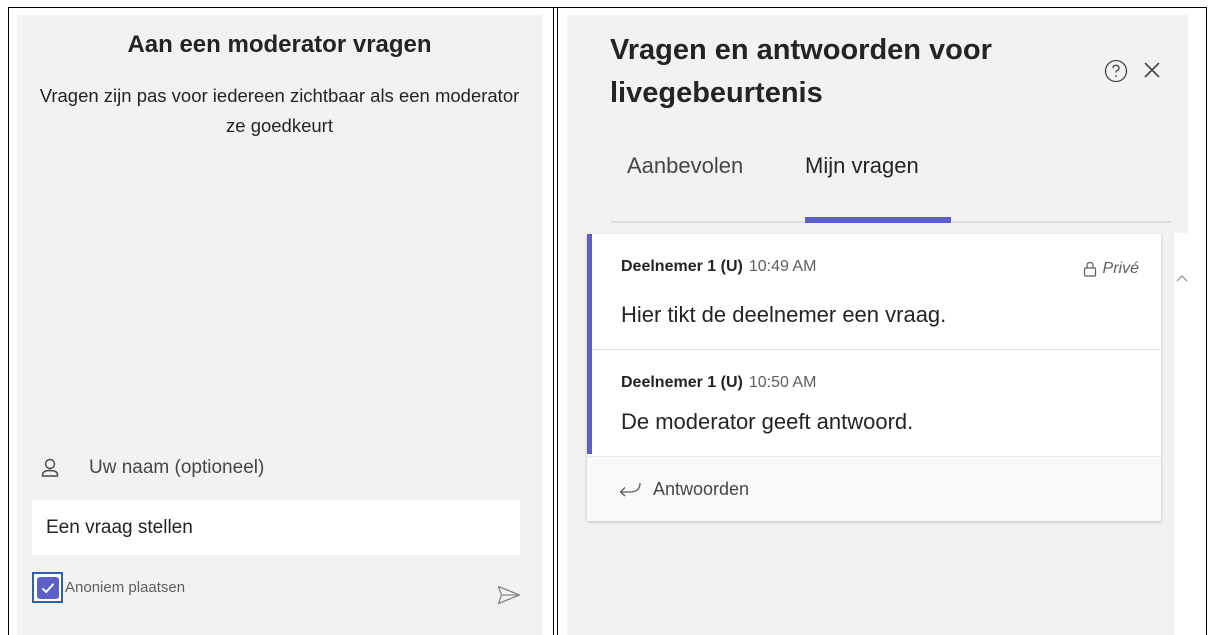  I want to click on checkmark-icon, so click(47, 587).